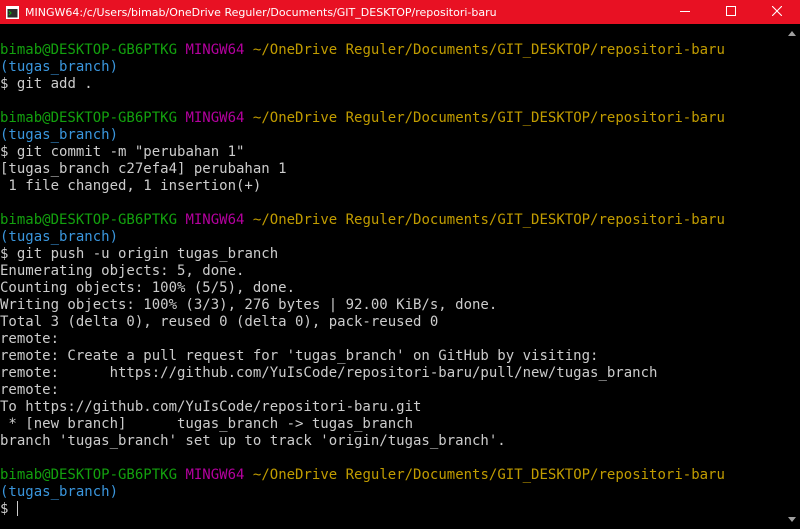 This screenshot has height=529, width=800. Describe the element at coordinates (131, 186) in the screenshot. I see `output-text: 1 file changed, 1 insertion(+)` at that location.